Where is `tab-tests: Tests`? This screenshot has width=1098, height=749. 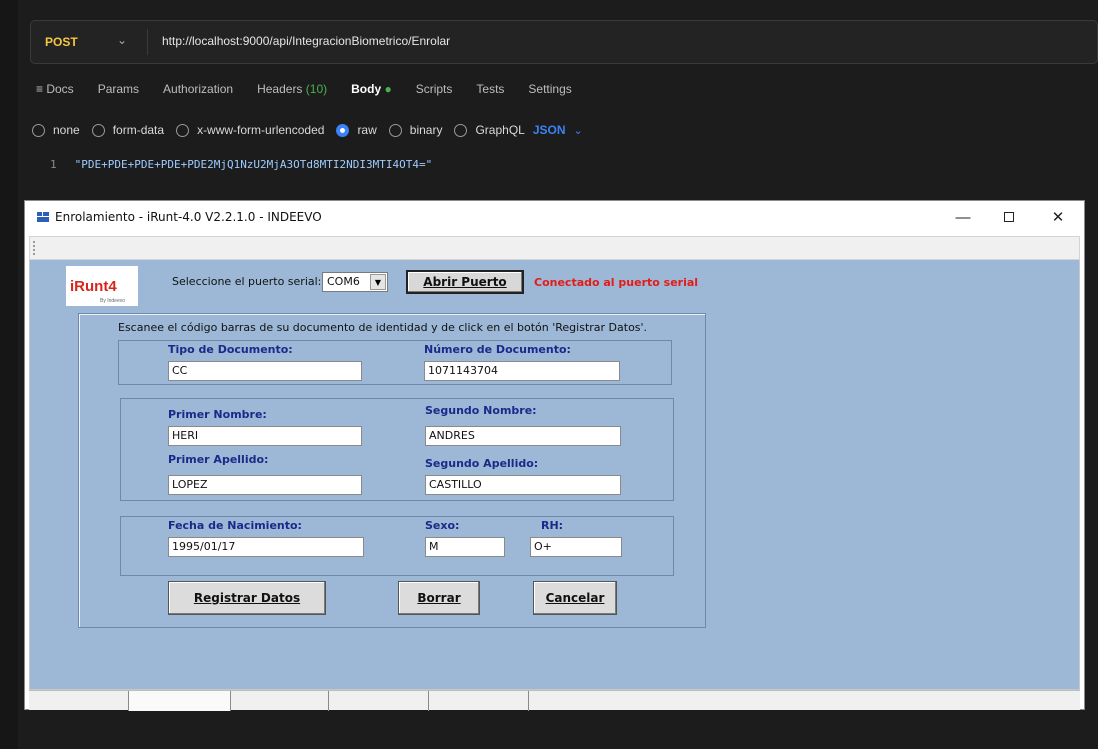 tab-tests: Tests is located at coordinates (490, 92).